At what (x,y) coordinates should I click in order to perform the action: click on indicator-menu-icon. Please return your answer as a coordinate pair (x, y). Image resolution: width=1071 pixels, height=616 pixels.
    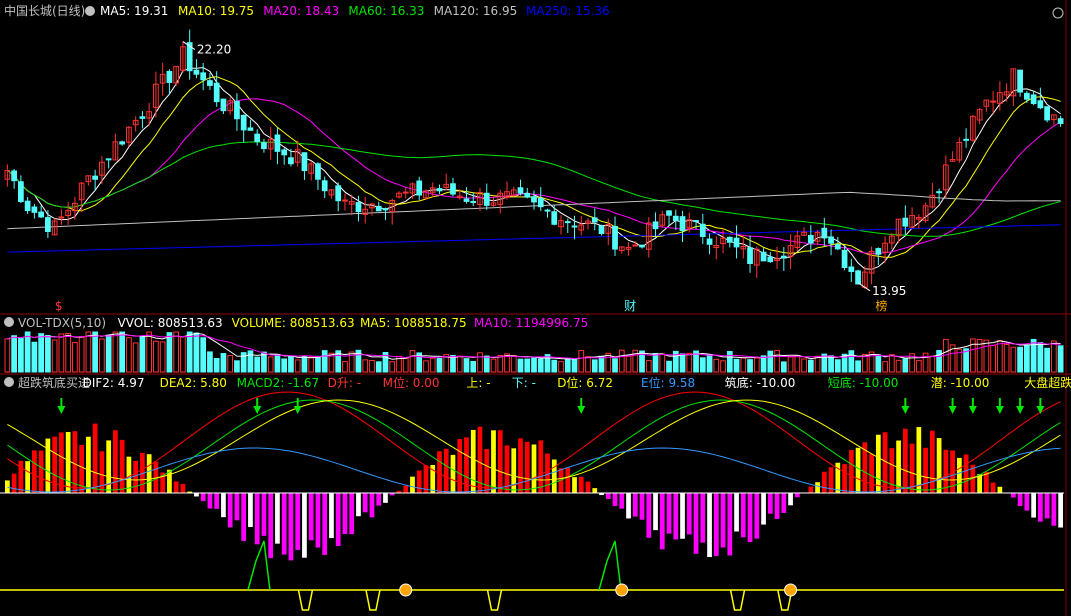
    Looking at the image, I should click on (90, 11).